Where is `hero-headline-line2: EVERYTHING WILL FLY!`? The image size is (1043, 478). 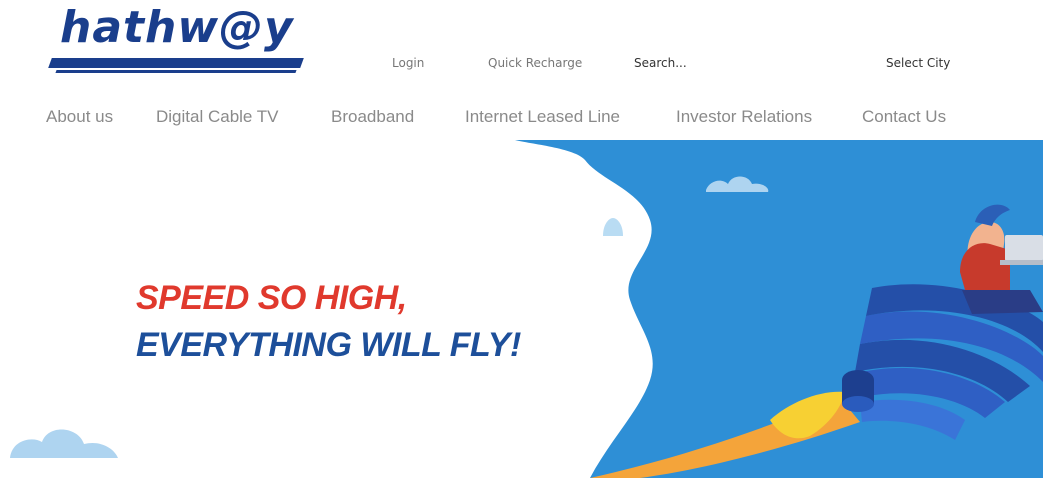
hero-headline-line2: EVERYTHING WILL FLY! is located at coordinates (328, 345).